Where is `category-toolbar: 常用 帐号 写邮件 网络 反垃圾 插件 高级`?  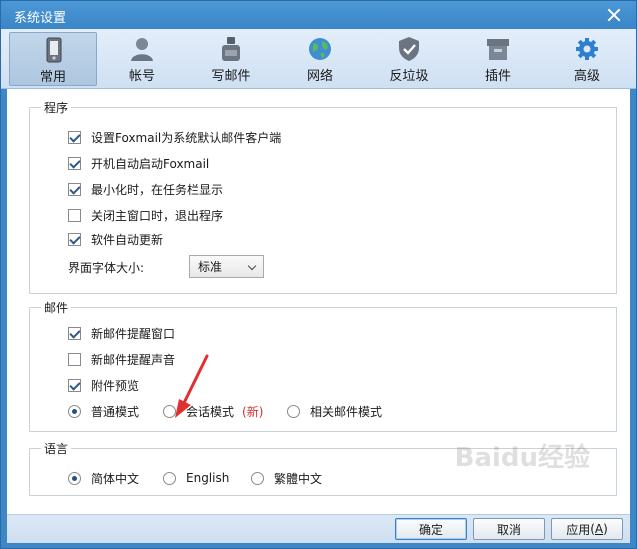
category-toolbar: 常用 帐号 写邮件 网络 反垃圾 插件 高级 is located at coordinates (318, 59).